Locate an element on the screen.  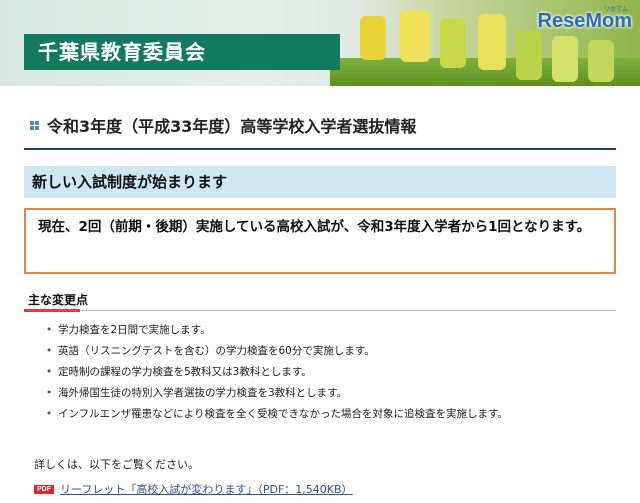
leaflet-pdf-link: リーフレット「高校入試が変わります」（PDF：1,540KB） is located at coordinates (206, 489).